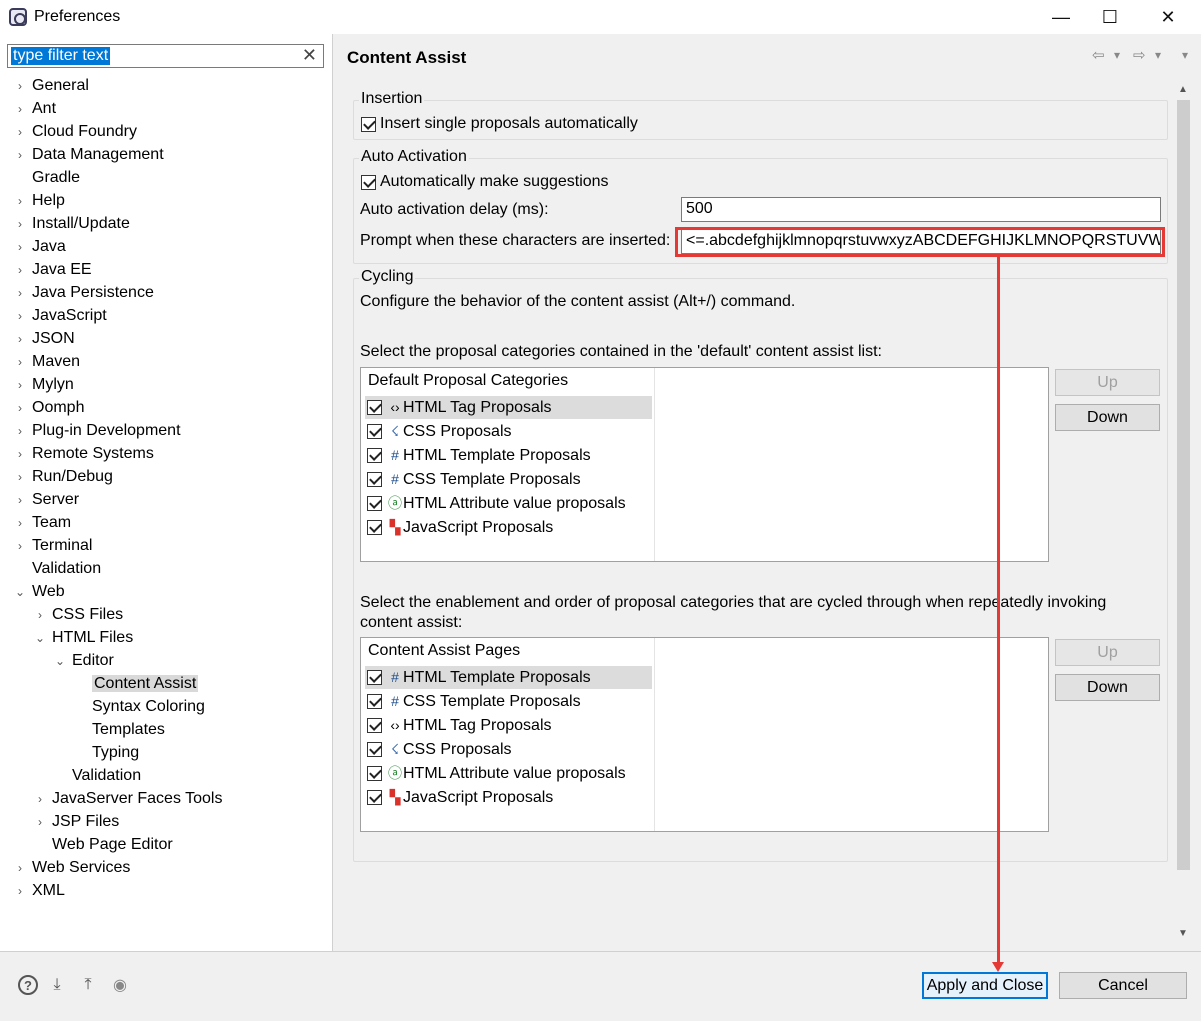  Describe the element at coordinates (62, 545) in the screenshot. I see `tree-item: Terminal` at that location.